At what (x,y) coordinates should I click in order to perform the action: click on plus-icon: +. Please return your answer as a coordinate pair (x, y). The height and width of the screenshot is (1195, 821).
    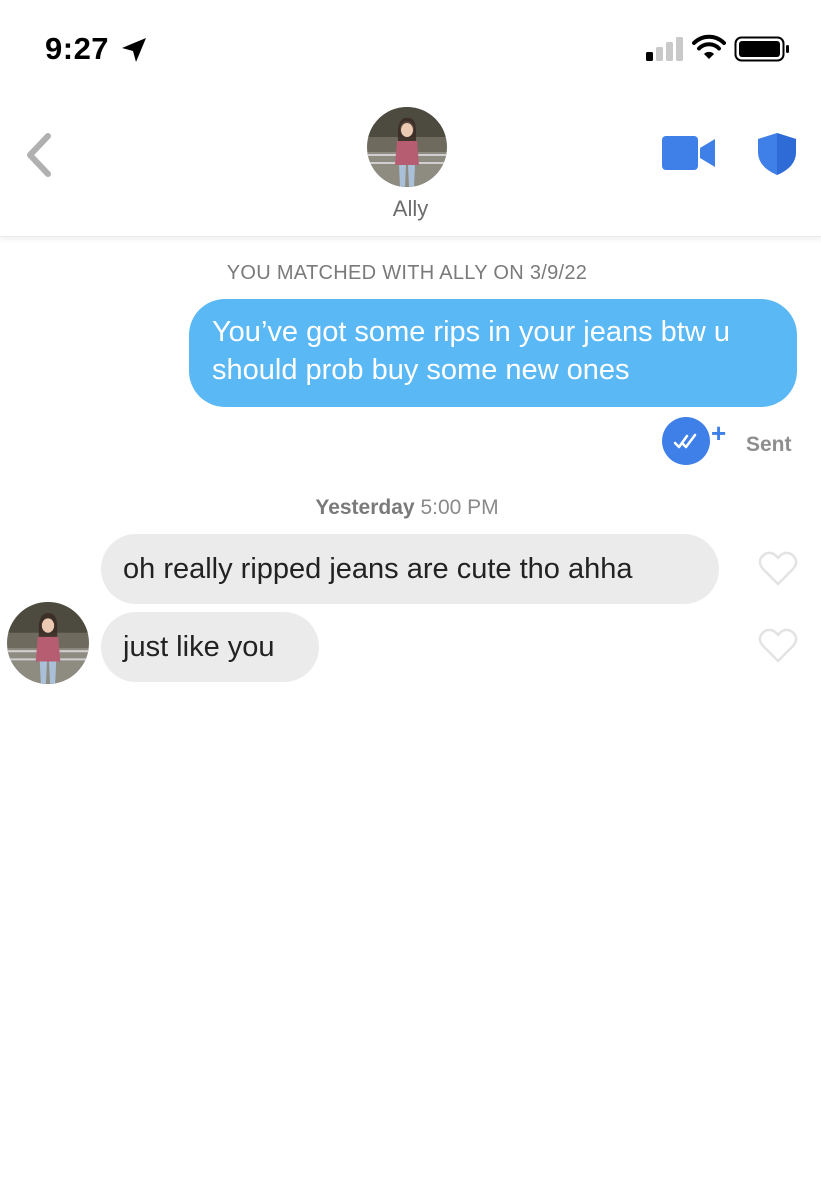
    Looking at the image, I should click on (718, 433).